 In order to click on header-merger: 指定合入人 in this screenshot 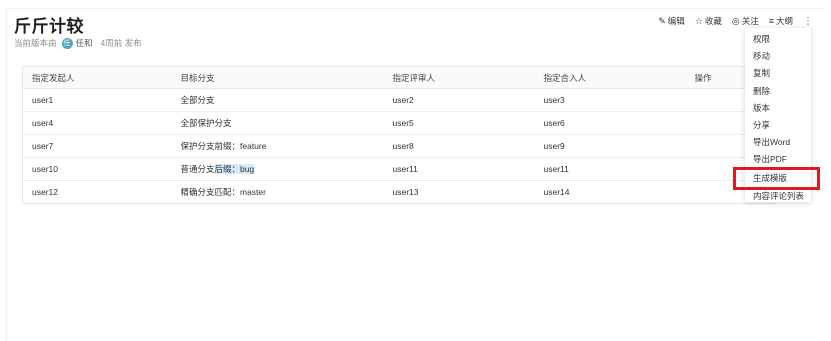, I will do `click(610, 77)`.